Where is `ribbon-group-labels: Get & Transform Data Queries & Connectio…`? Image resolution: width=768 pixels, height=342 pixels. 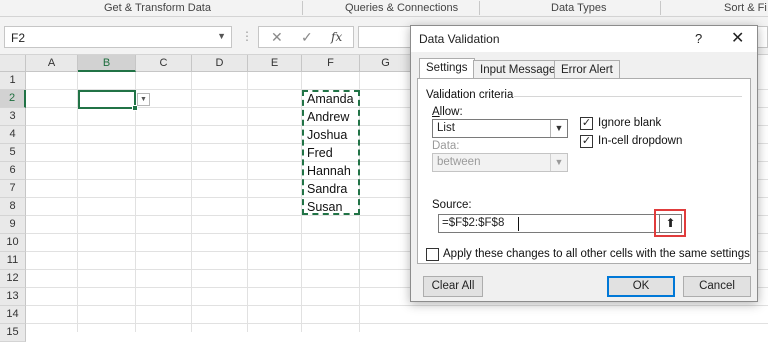
ribbon-group-labels: Get & Transform Data Queries & Connectio… is located at coordinates (384, 8).